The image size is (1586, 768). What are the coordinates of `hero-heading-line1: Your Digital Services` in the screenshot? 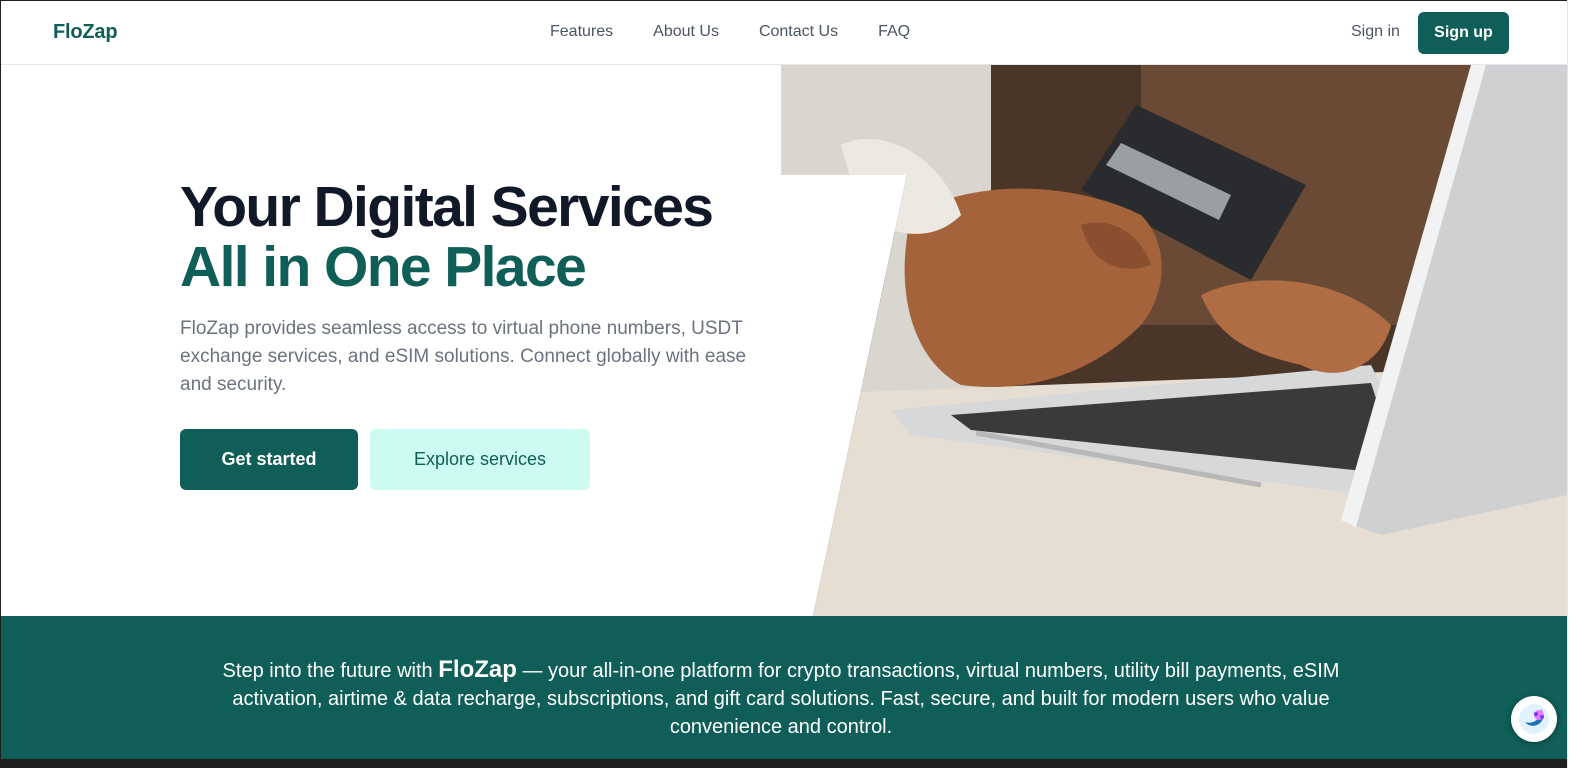 It's located at (447, 207).